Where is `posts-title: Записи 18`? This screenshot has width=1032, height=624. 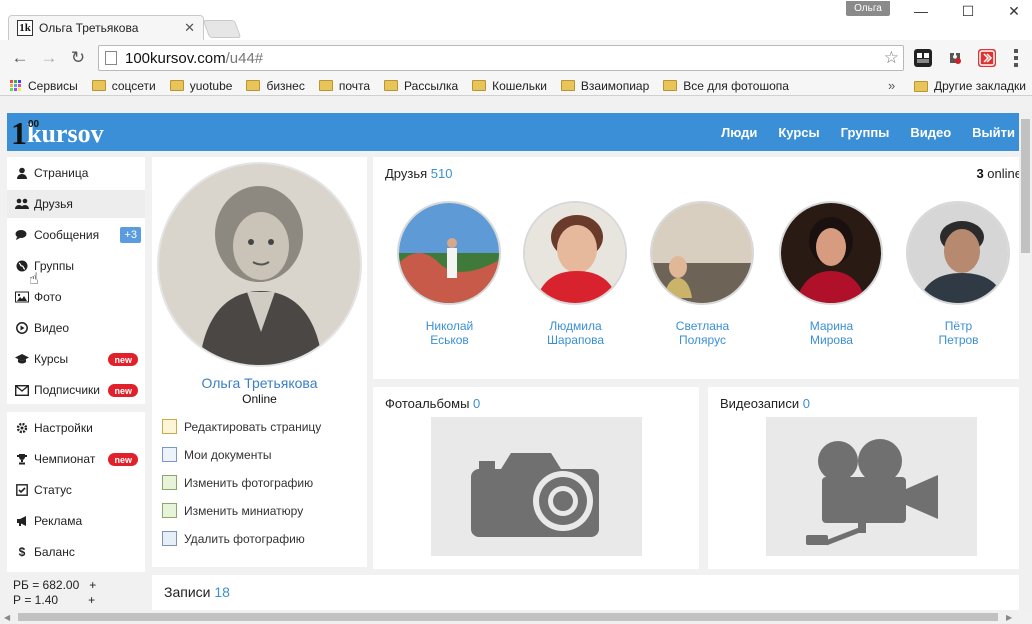 posts-title: Записи 18 is located at coordinates (197, 592).